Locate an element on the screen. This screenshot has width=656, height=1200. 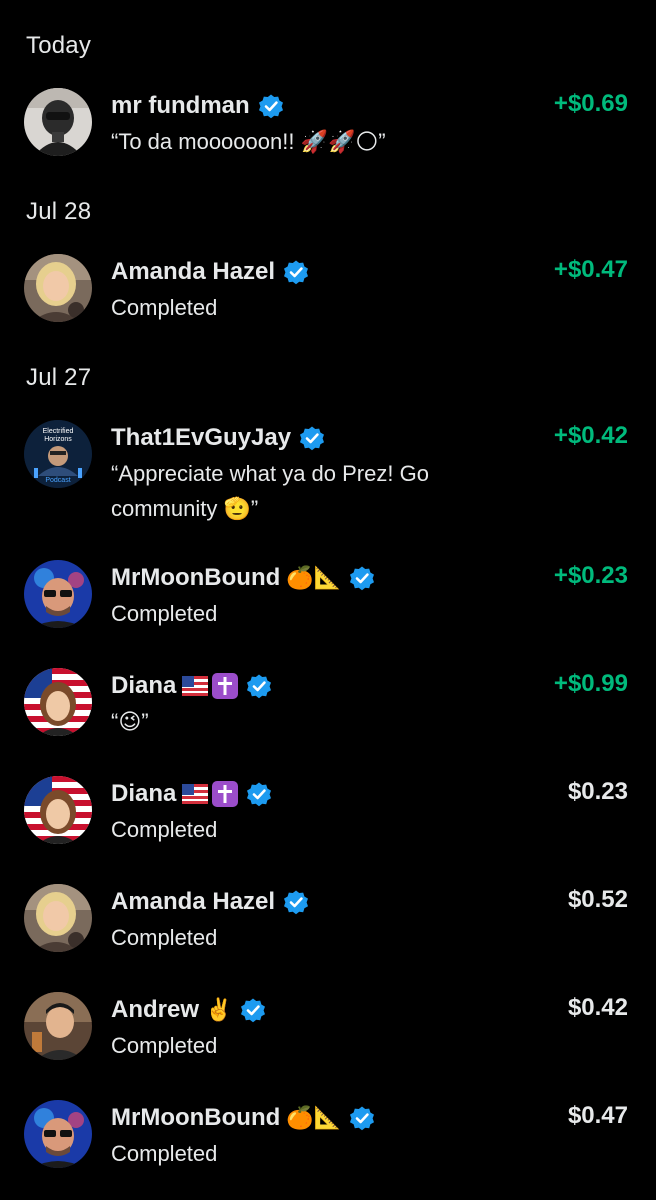
section-header-today: Today is located at coordinates (59, 45).